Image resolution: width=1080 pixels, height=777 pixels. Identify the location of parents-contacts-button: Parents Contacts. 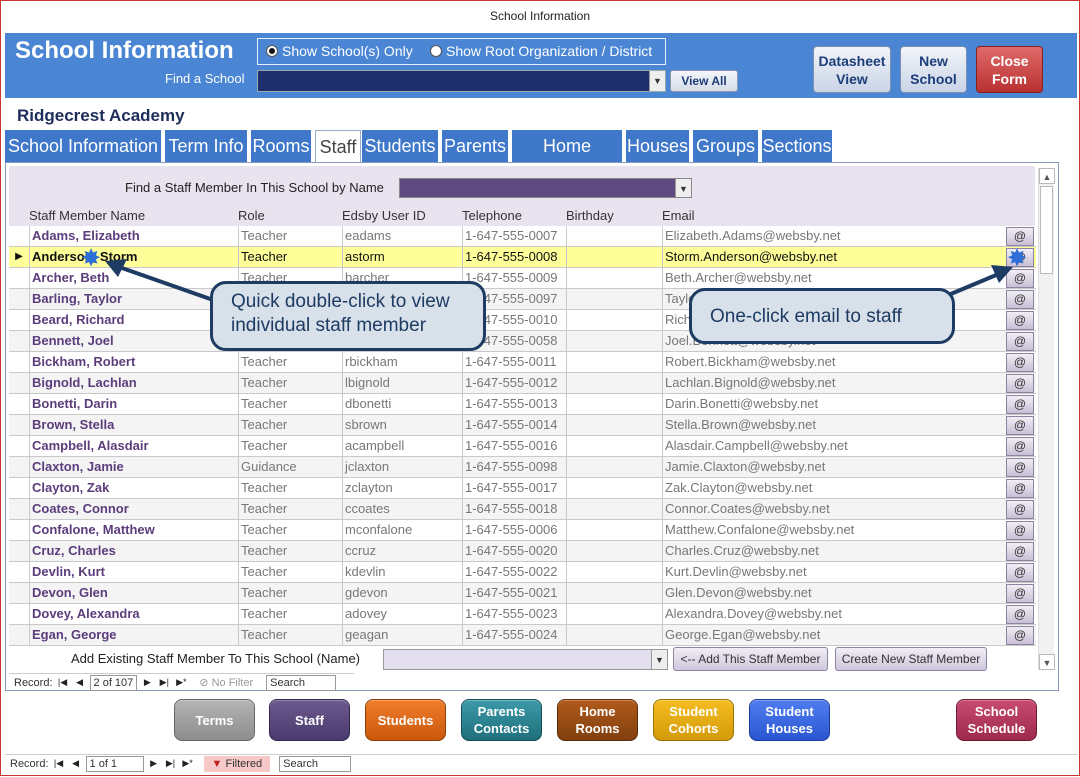
(501, 720).